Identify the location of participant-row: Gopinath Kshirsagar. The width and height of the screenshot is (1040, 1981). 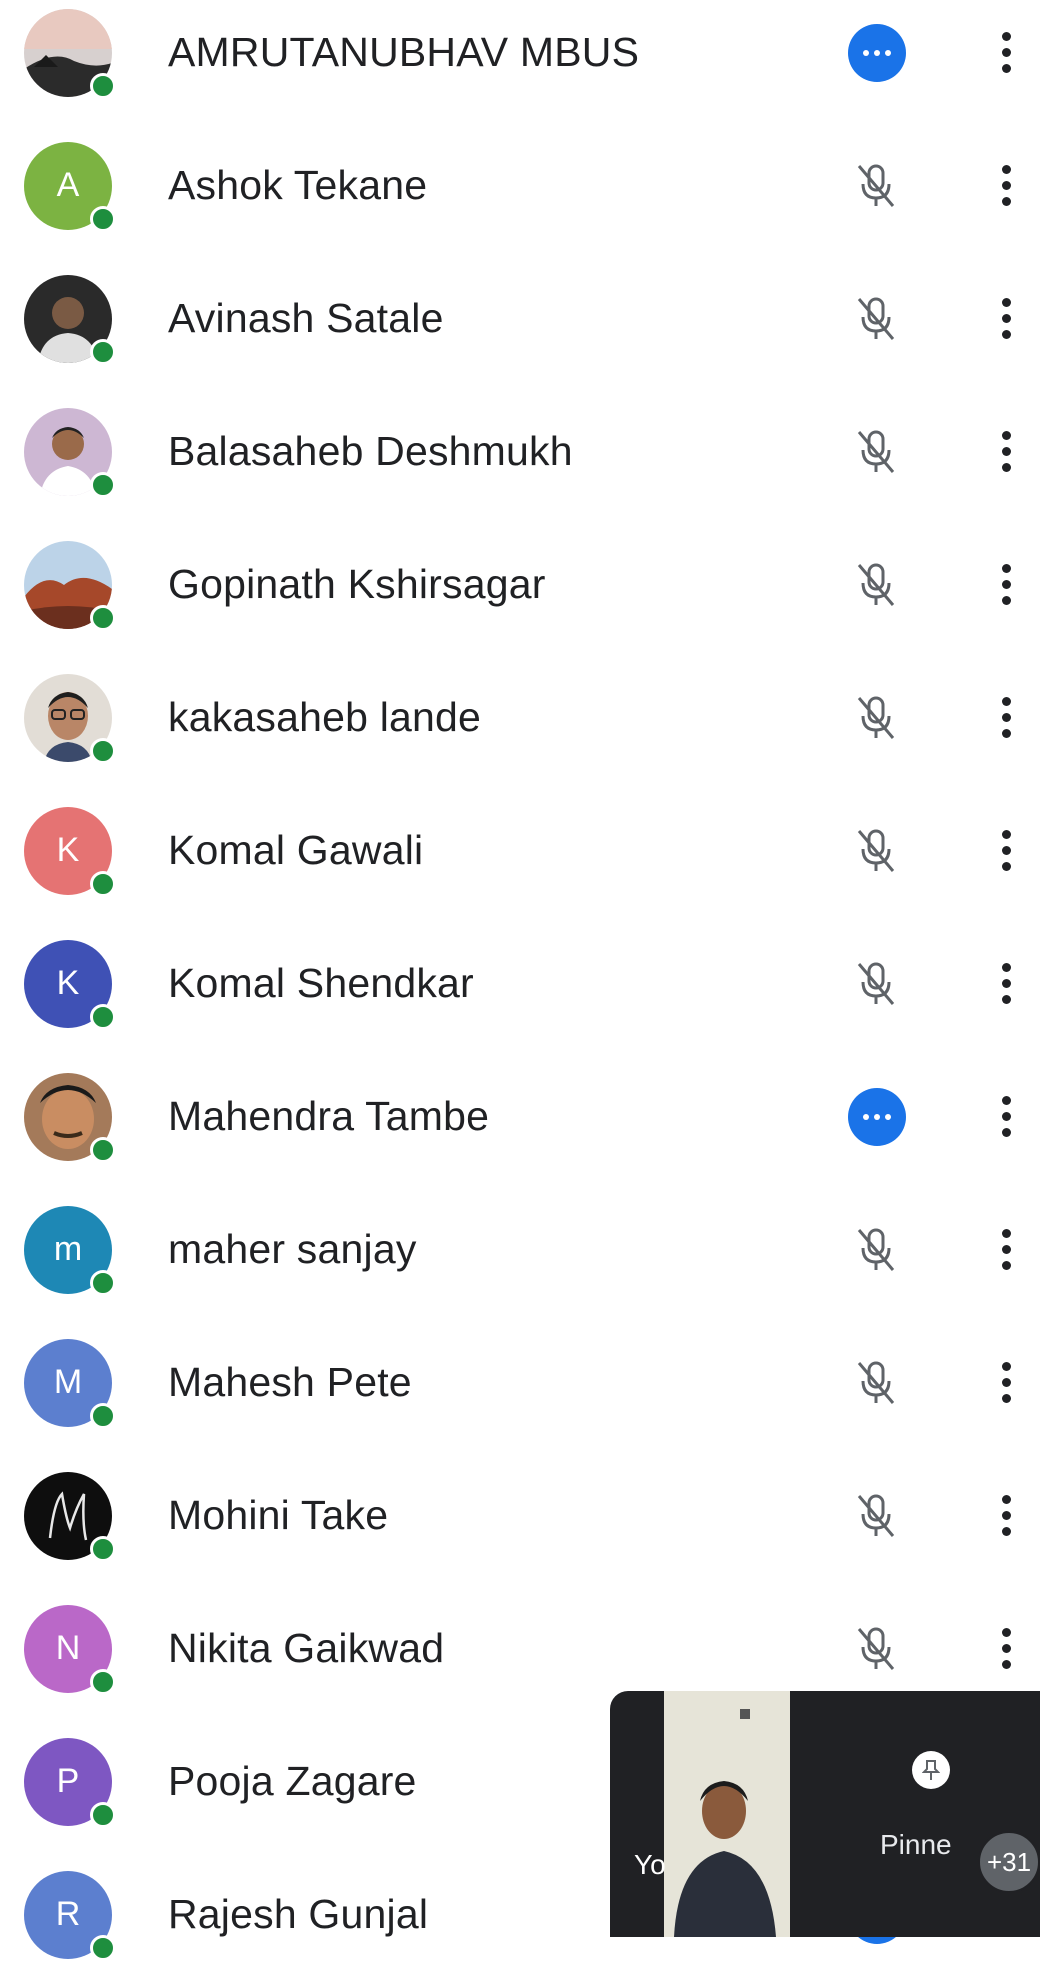
(520, 584).